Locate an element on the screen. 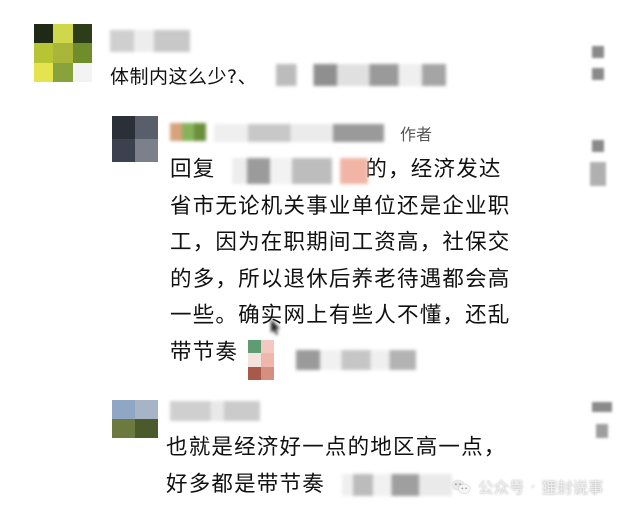 The image size is (640, 514). reply-line: 省市无论机关事业单位还是企业职 is located at coordinates (340, 206).